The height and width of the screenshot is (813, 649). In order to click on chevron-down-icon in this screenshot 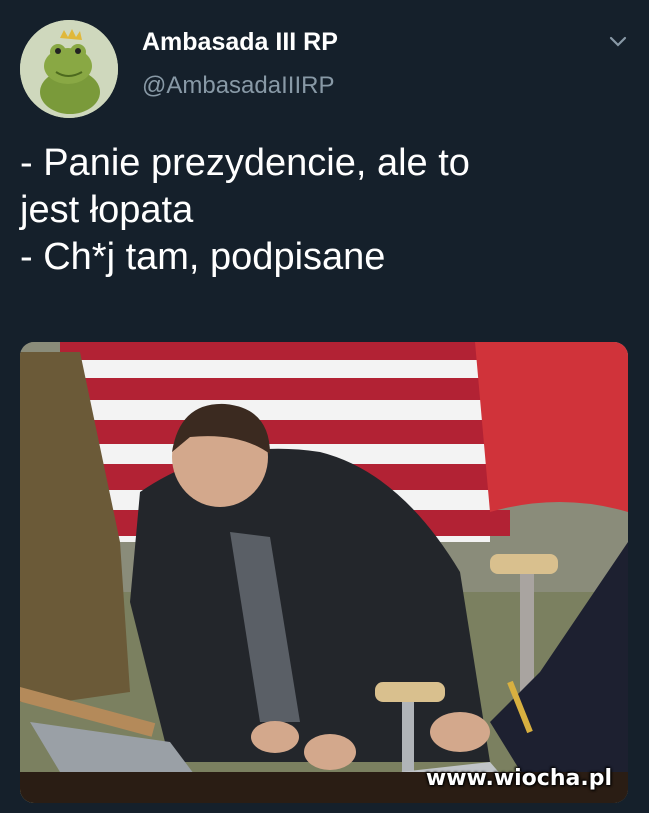, I will do `click(618, 41)`.